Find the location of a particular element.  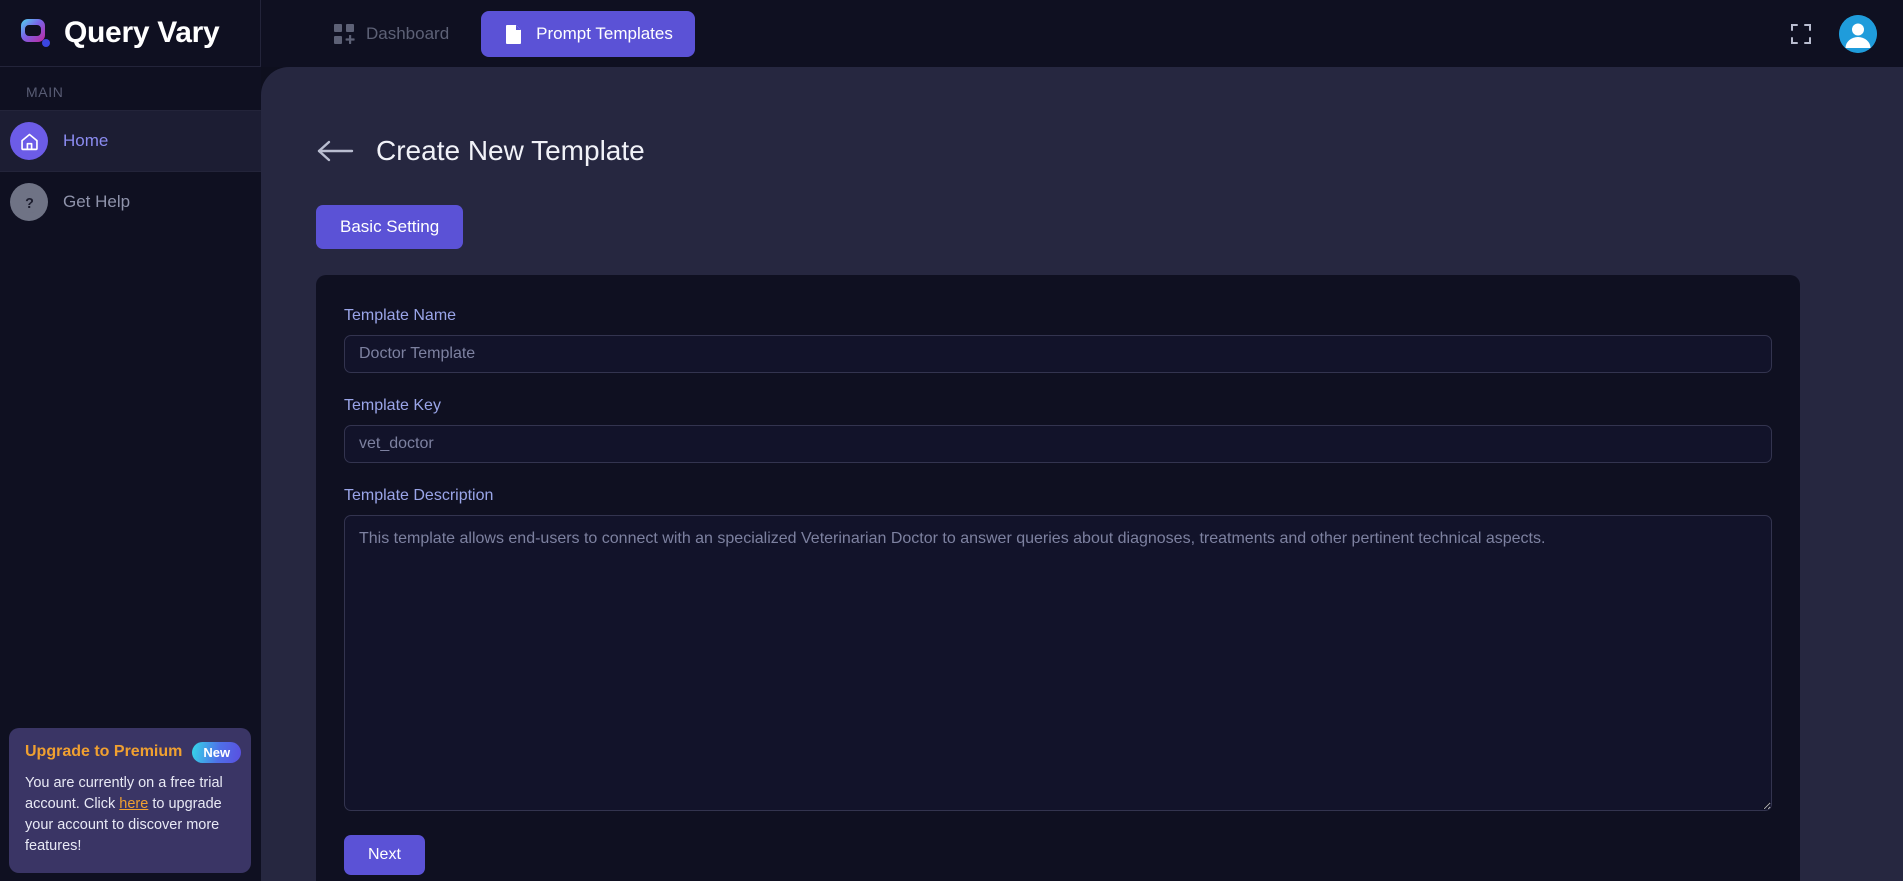

tab-dashboard-label: Dashboard is located at coordinates (408, 33).